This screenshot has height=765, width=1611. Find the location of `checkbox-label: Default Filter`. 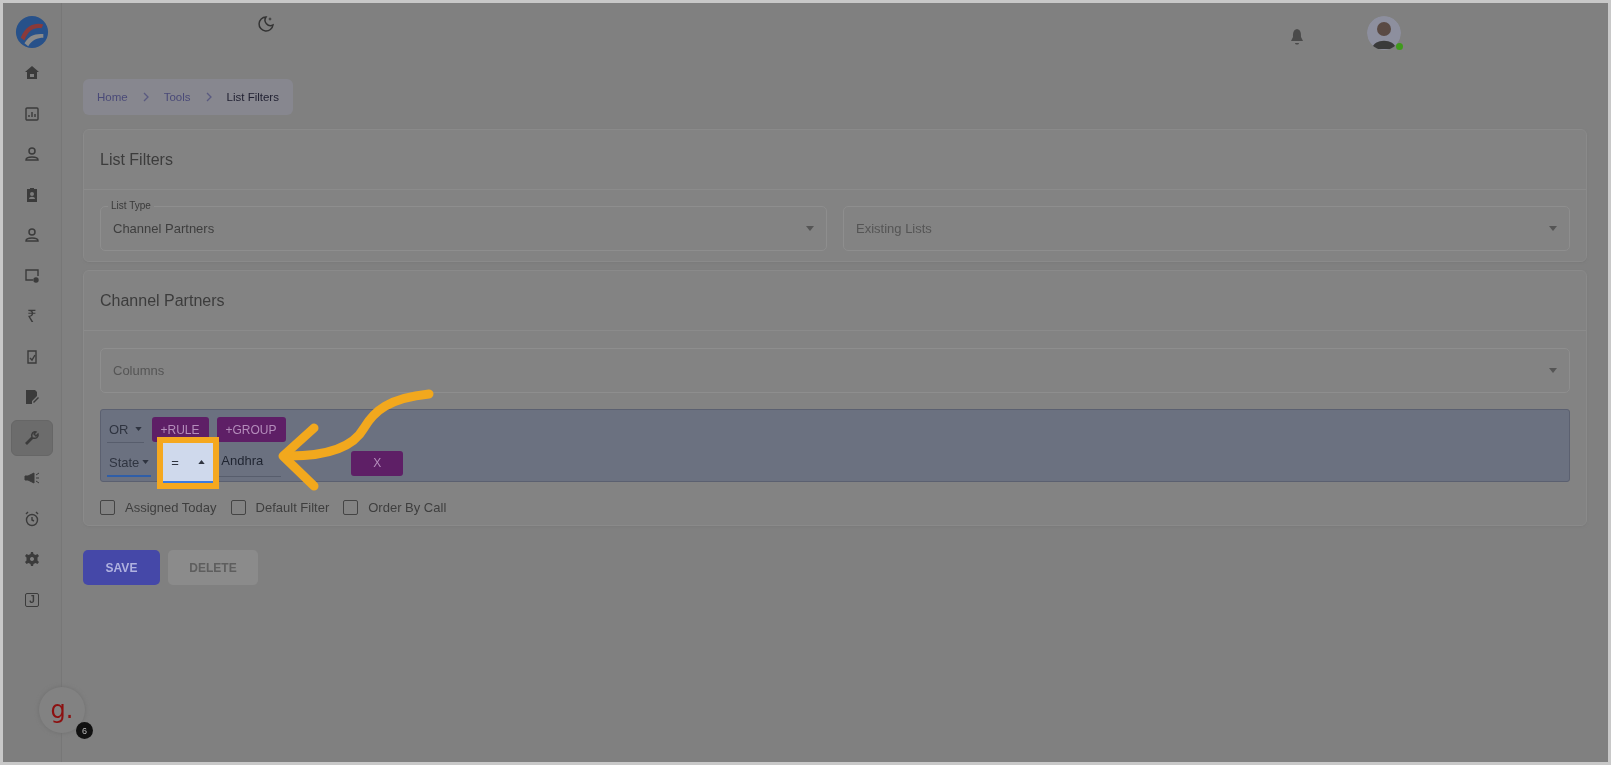

checkbox-label: Default Filter is located at coordinates (292, 507).